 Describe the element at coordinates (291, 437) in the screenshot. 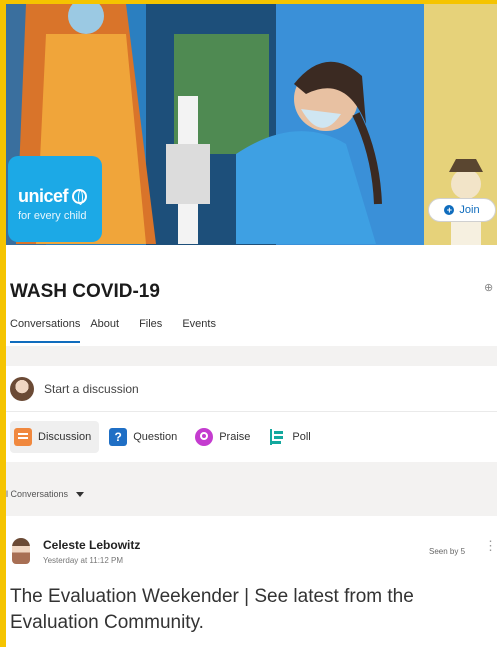

I see `poll-button: Poll` at that location.